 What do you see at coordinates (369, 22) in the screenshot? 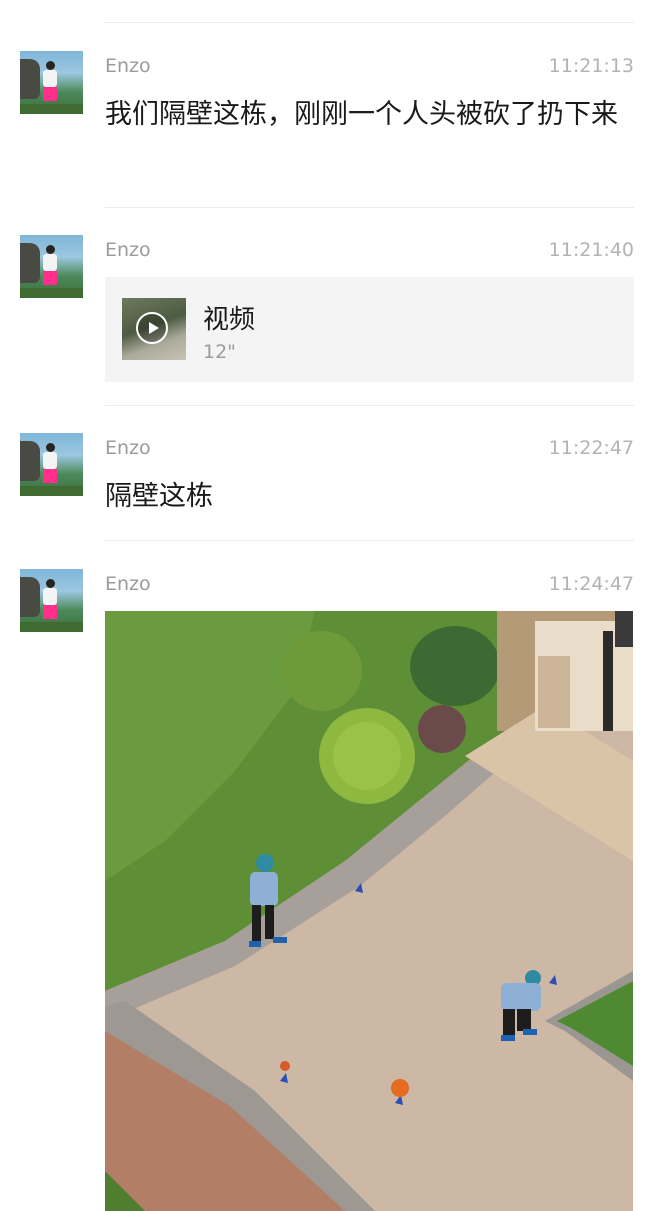
I see `top-divider` at bounding box center [369, 22].